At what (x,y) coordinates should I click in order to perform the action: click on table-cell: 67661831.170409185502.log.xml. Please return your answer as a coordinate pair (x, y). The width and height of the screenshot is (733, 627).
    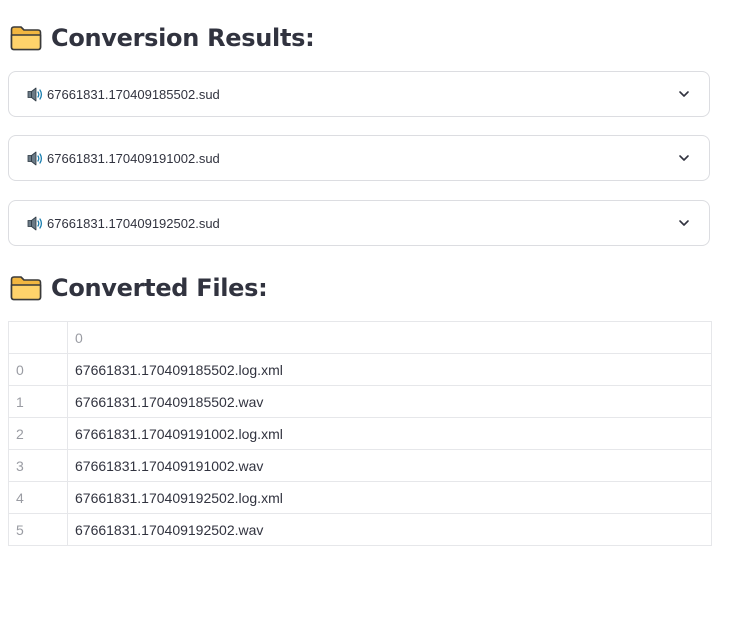
    Looking at the image, I should click on (389, 369).